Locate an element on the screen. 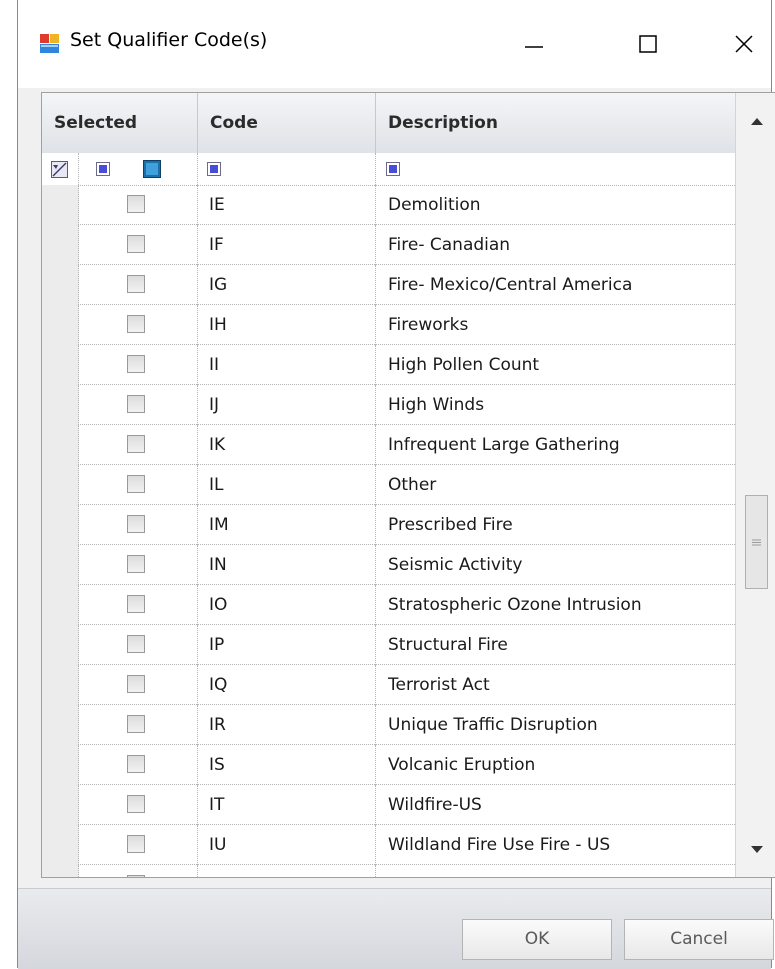 The height and width of the screenshot is (969, 775). table-row: IE Demolition is located at coordinates (388, 205).